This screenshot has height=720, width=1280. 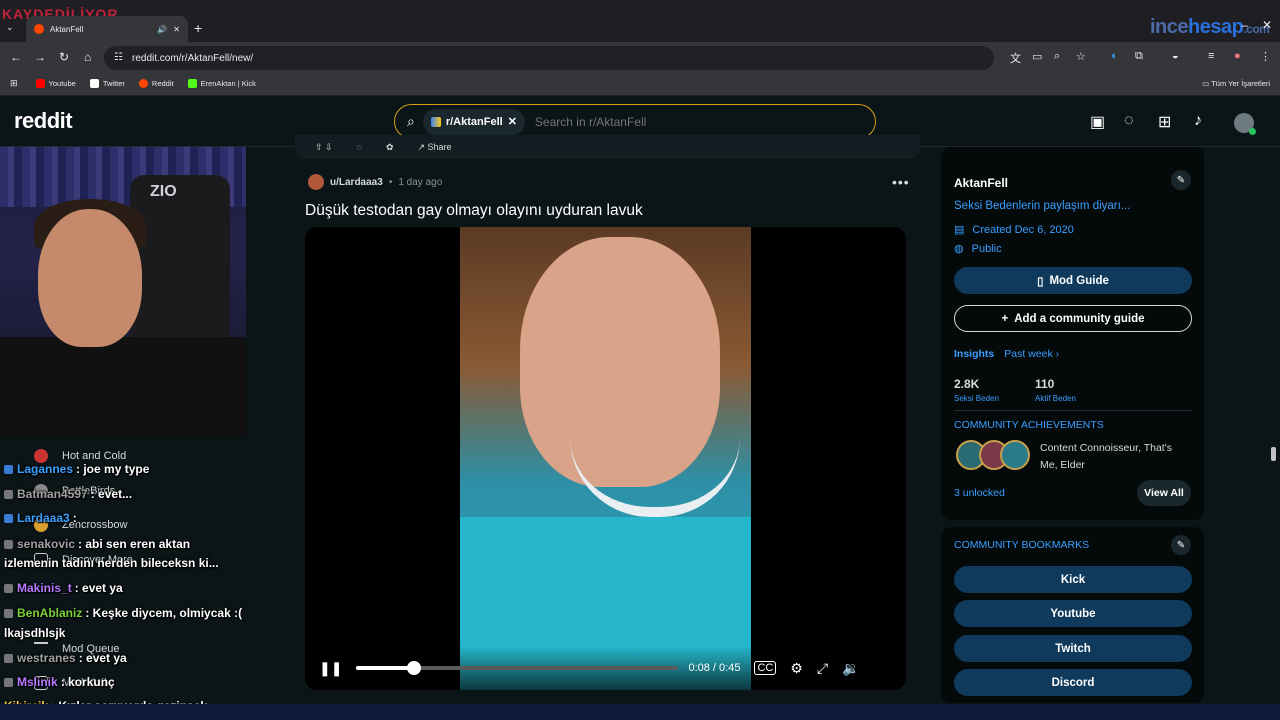 I want to click on view-all-button: View All, so click(x=1164, y=493).